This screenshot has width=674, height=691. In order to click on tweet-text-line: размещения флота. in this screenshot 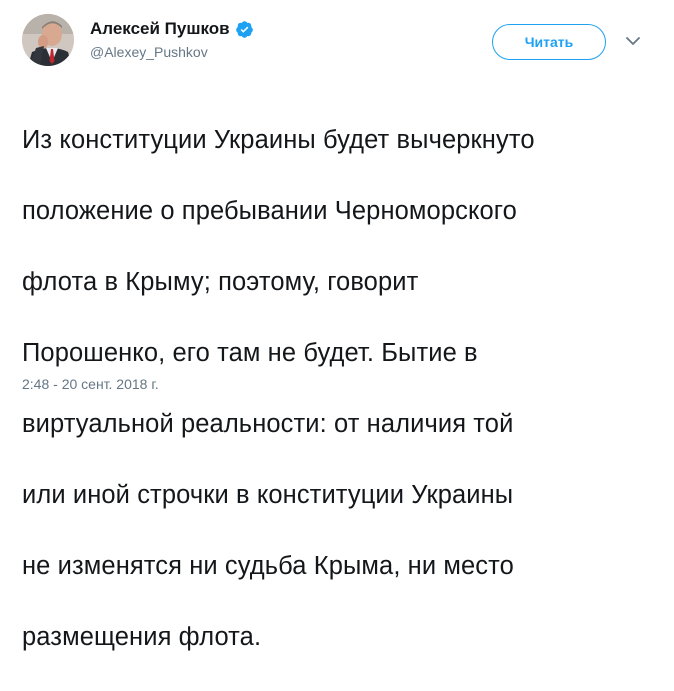, I will do `click(142, 636)`.